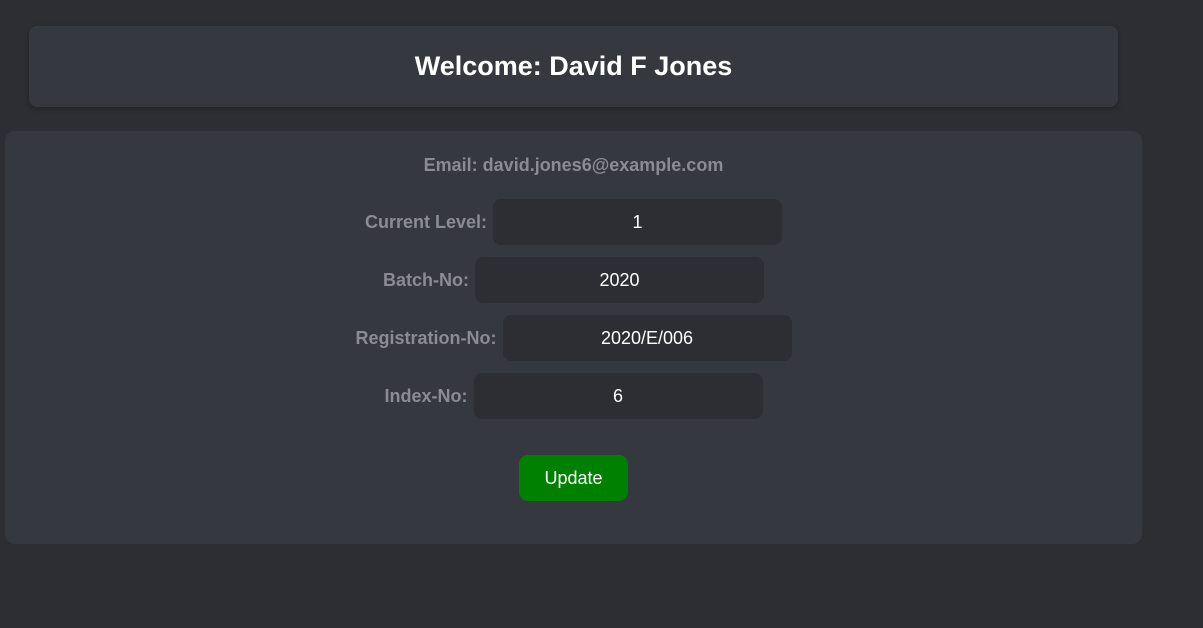 The height and width of the screenshot is (628, 1203). What do you see at coordinates (573, 478) in the screenshot?
I see `update-button: Update` at bounding box center [573, 478].